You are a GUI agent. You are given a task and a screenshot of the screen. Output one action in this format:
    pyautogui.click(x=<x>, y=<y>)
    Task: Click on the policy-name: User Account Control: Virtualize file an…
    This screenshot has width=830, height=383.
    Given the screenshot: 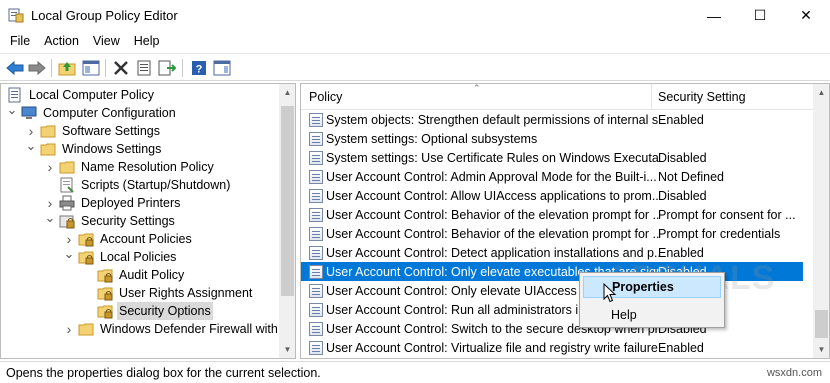 What is the action you would take?
    pyautogui.click(x=492, y=347)
    